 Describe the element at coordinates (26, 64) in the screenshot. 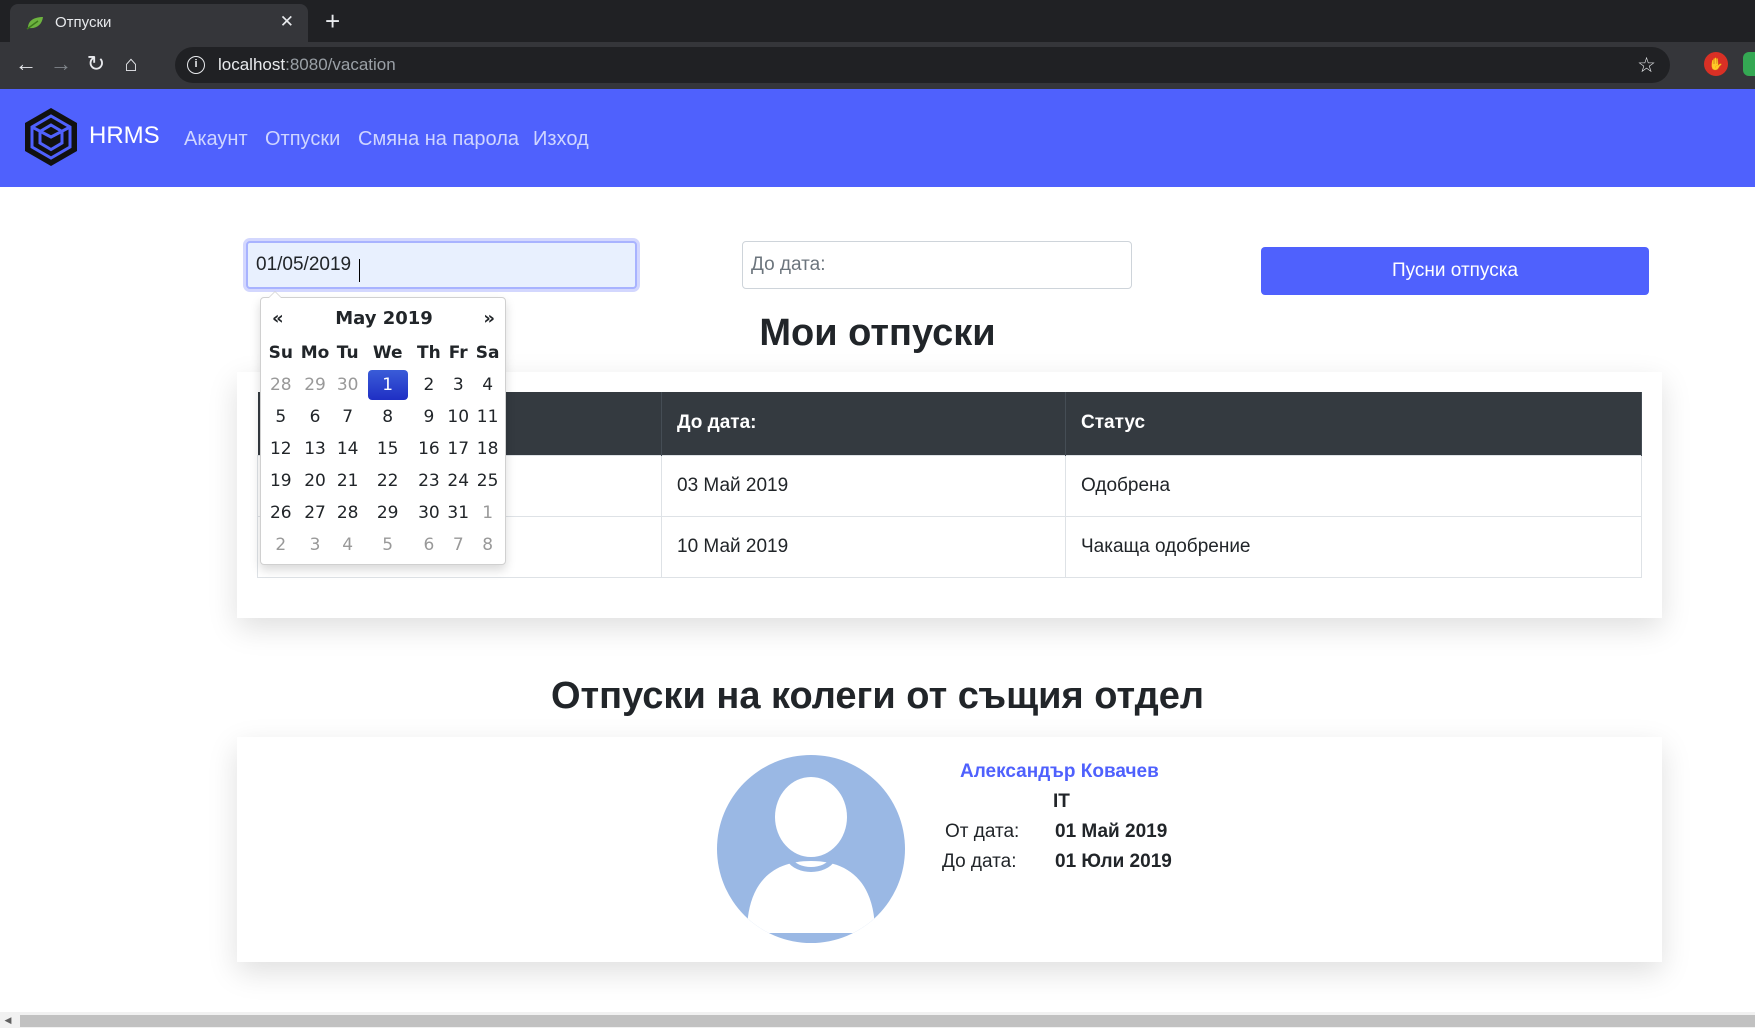

I see `back-icon: ←` at that location.